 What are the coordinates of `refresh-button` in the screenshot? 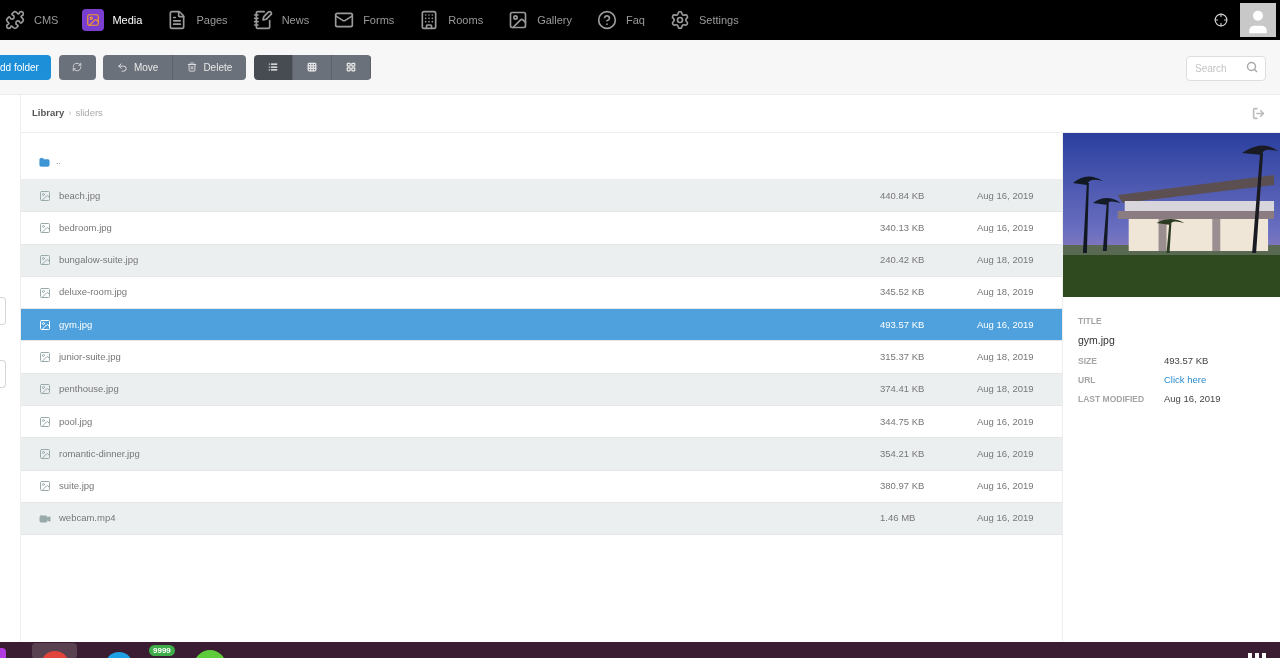 It's located at (77, 67).